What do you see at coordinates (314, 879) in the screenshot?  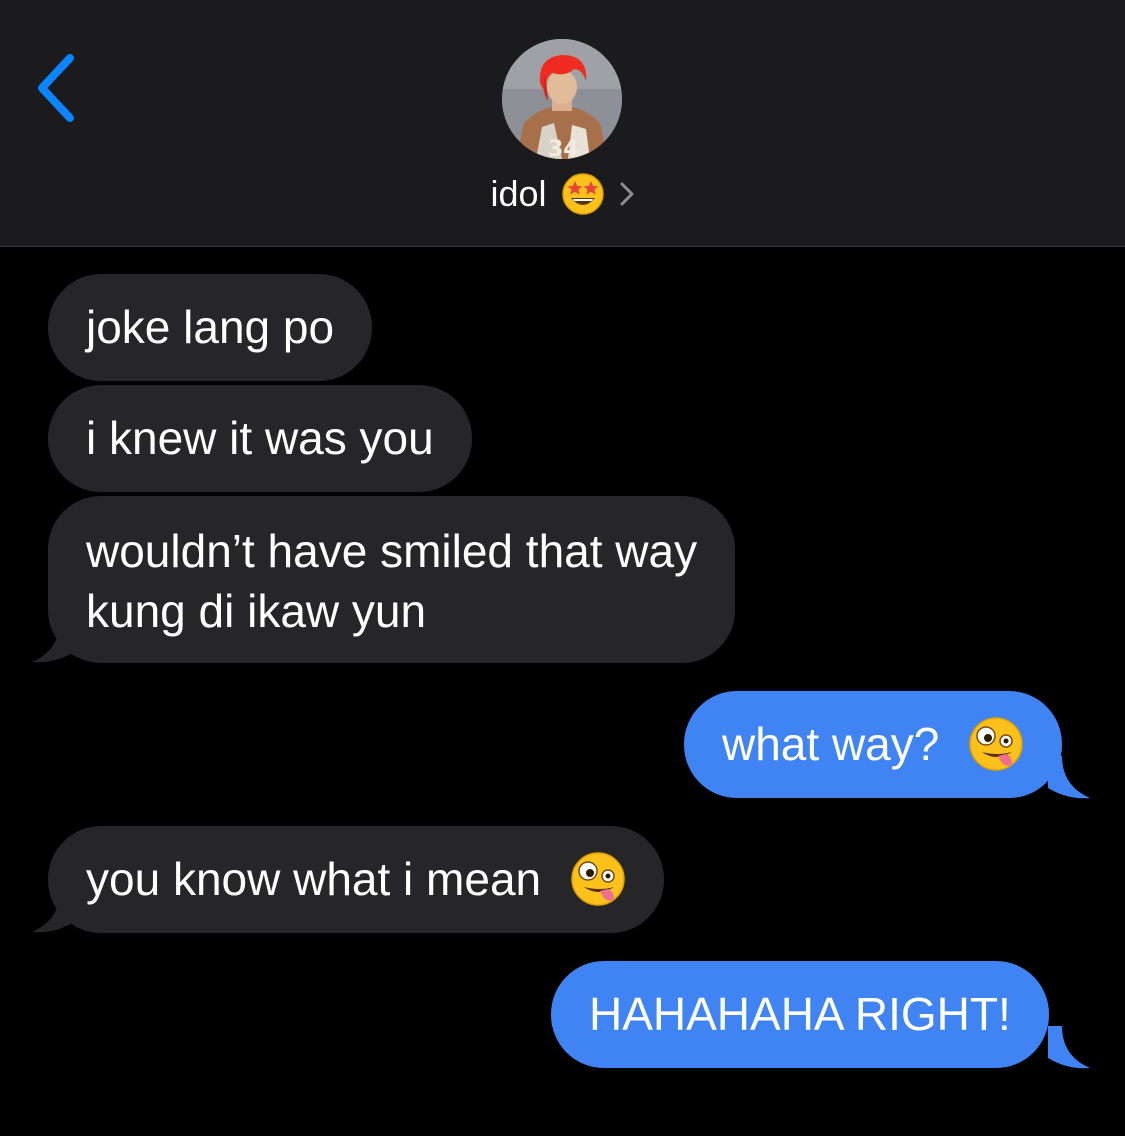 I see `message-text: you know what i mean` at bounding box center [314, 879].